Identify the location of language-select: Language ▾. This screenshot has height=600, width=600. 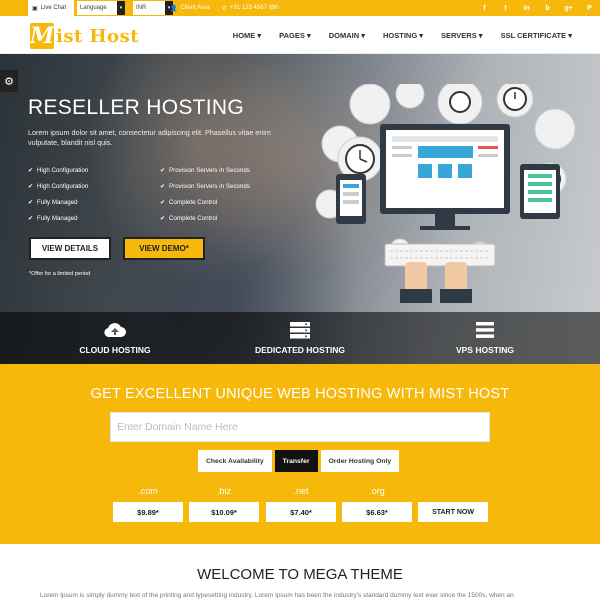
(101, 8).